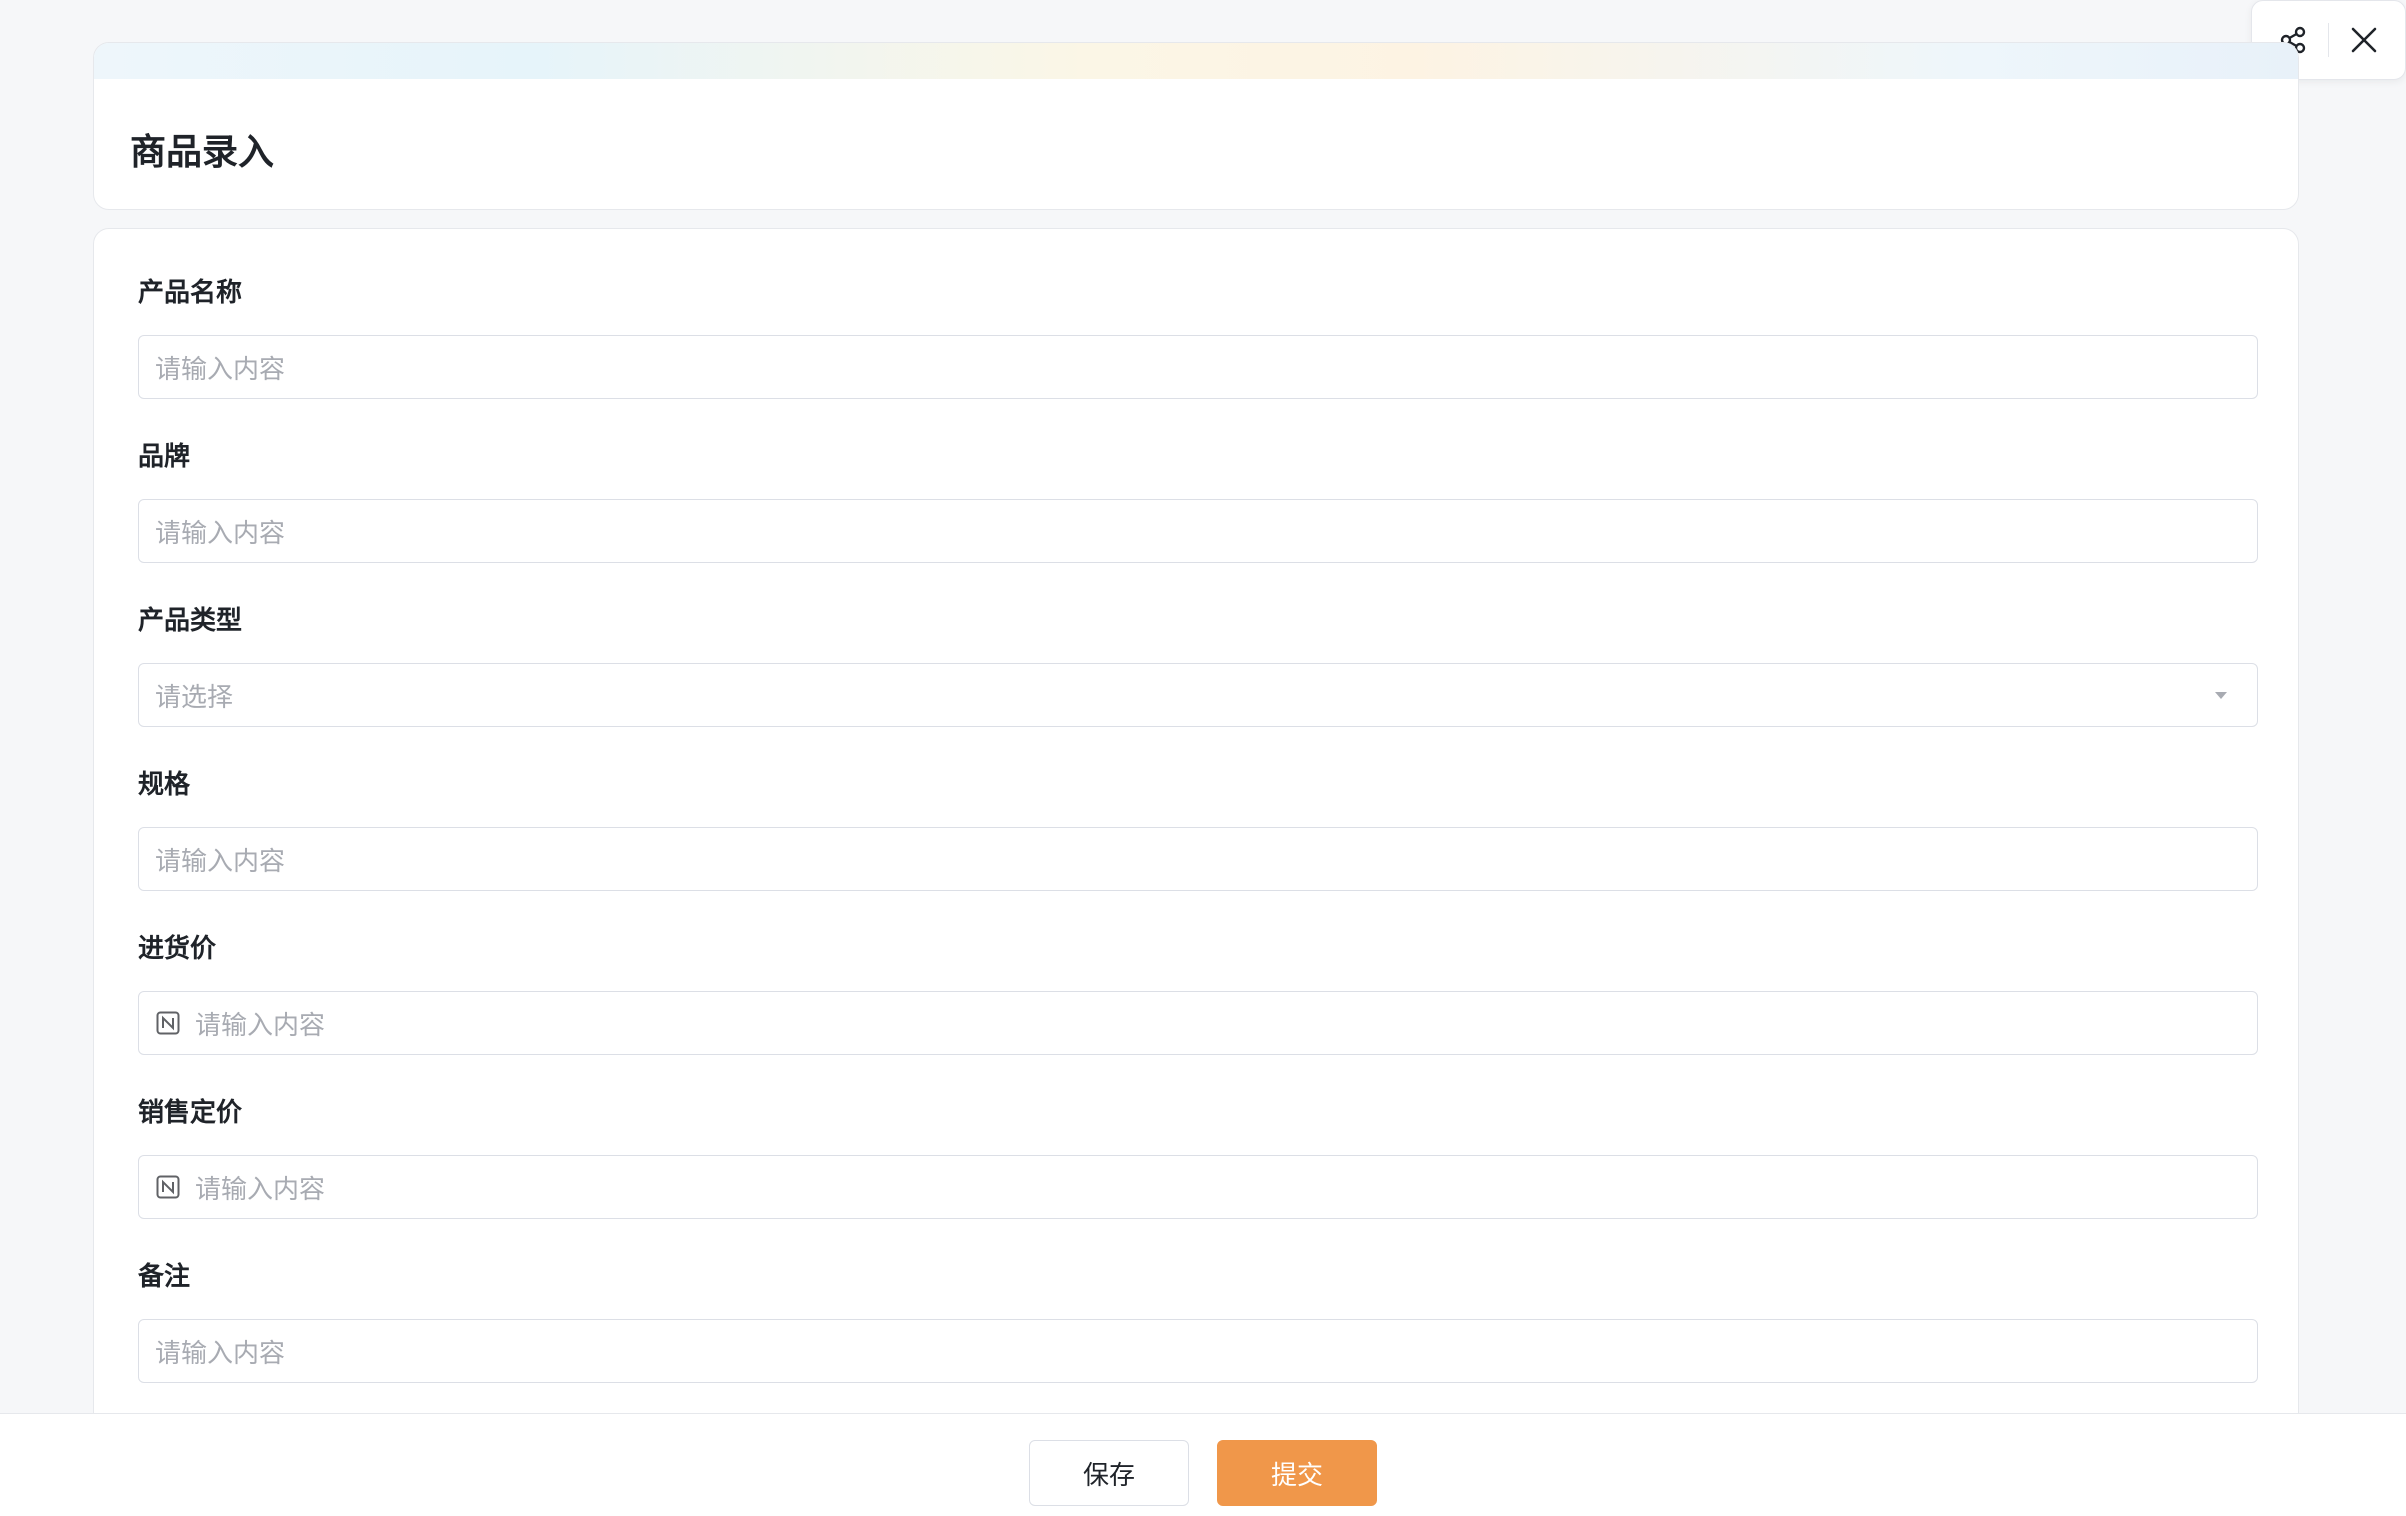  What do you see at coordinates (1198, 1023) in the screenshot?
I see `purchase-price-input: 请输入内容` at bounding box center [1198, 1023].